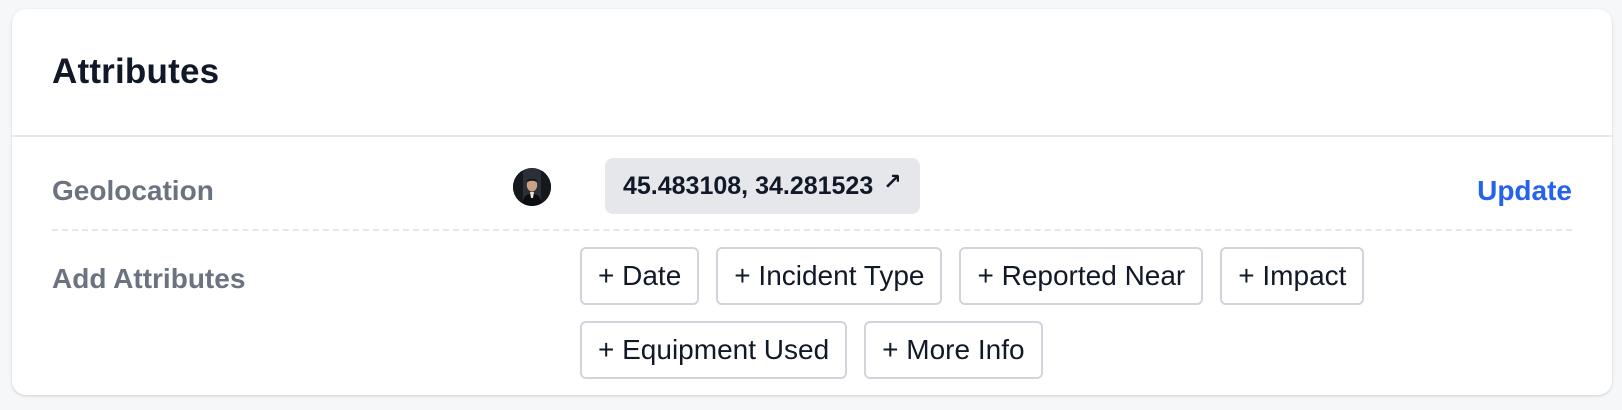  Describe the element at coordinates (149, 278) in the screenshot. I see `add-attributes-label: Add Attributes` at that location.